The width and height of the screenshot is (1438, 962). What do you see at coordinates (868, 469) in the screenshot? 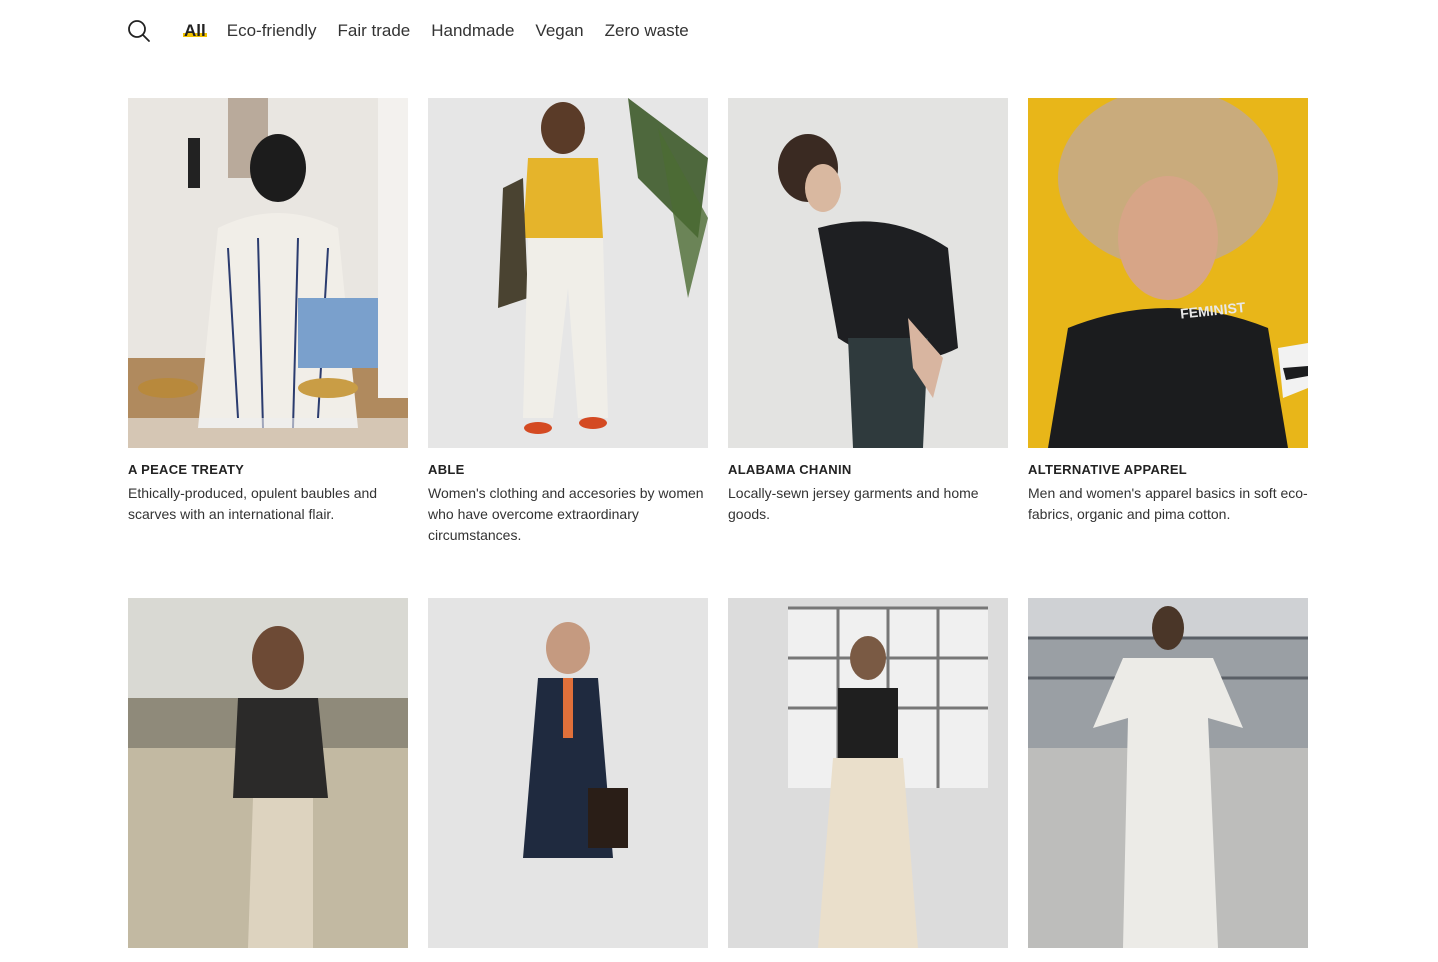
I see `brand-name: ALABAMA CHANIN` at bounding box center [868, 469].